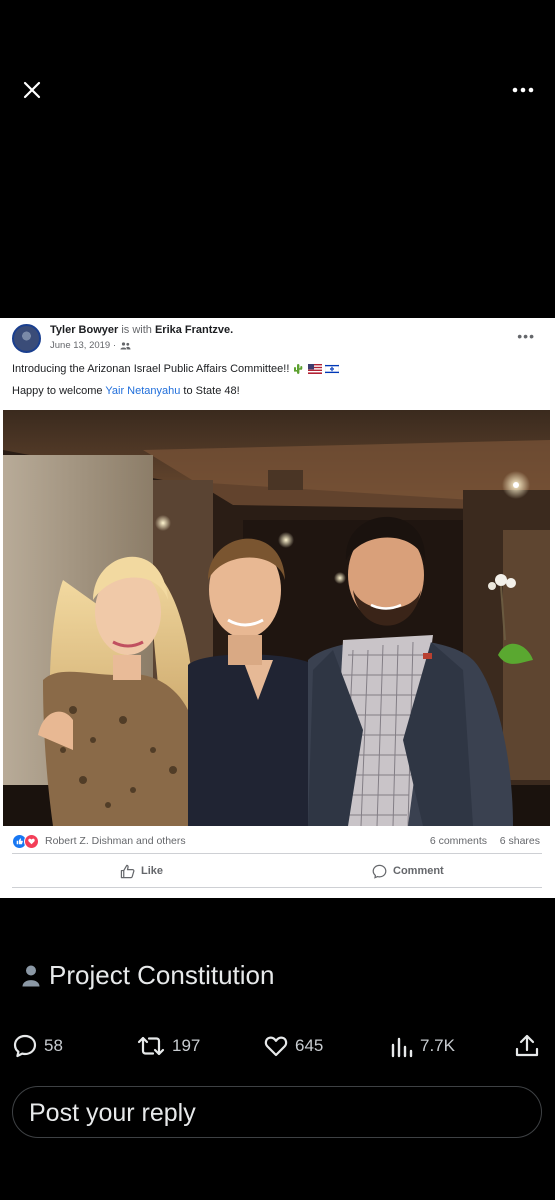  Describe the element at coordinates (402, 1047) in the screenshot. I see `analytics-icon` at that location.